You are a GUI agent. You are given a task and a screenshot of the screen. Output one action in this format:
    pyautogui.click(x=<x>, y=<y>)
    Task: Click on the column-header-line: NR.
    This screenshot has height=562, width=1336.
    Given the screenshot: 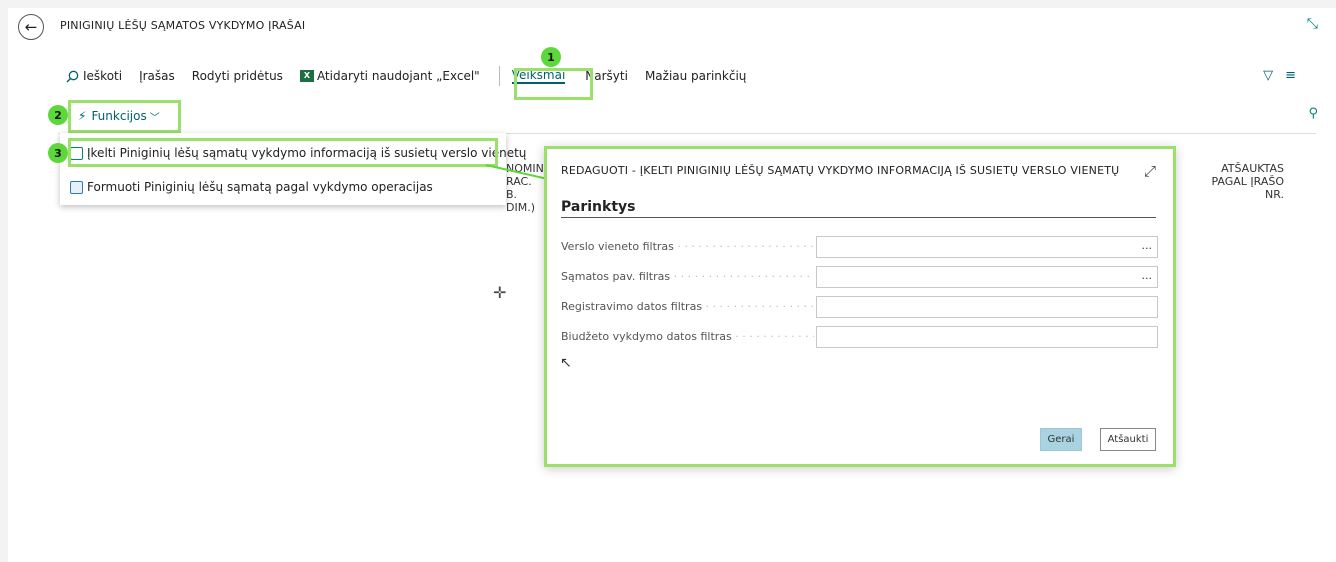 What is the action you would take?
    pyautogui.click(x=1274, y=194)
    